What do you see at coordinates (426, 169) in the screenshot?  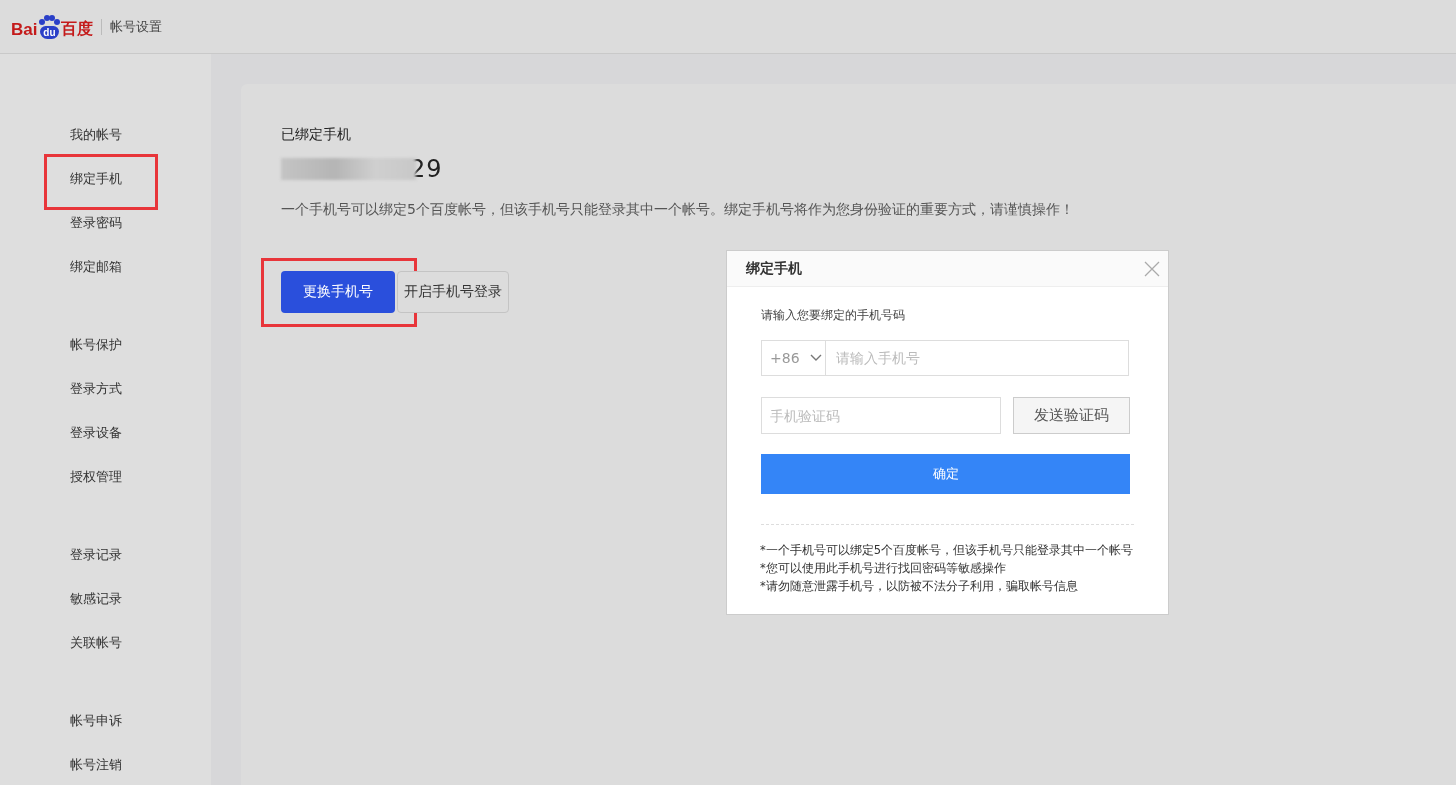 I see `phone-number: 29` at bounding box center [426, 169].